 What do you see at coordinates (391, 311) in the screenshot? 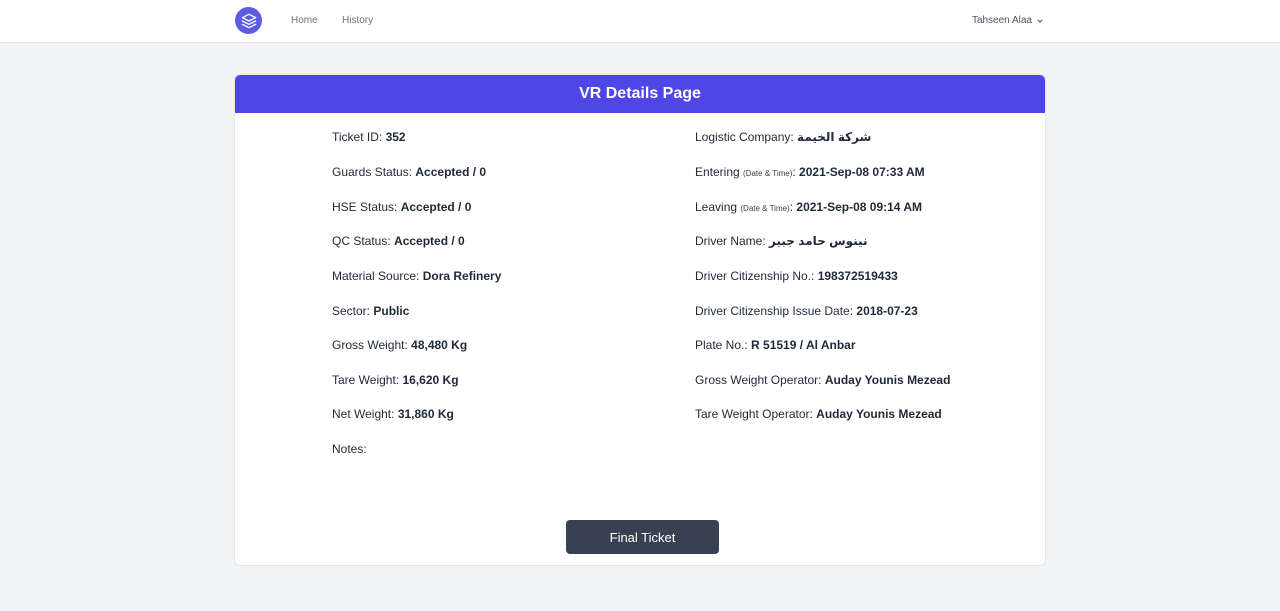
I see `sector-value: Public` at bounding box center [391, 311].